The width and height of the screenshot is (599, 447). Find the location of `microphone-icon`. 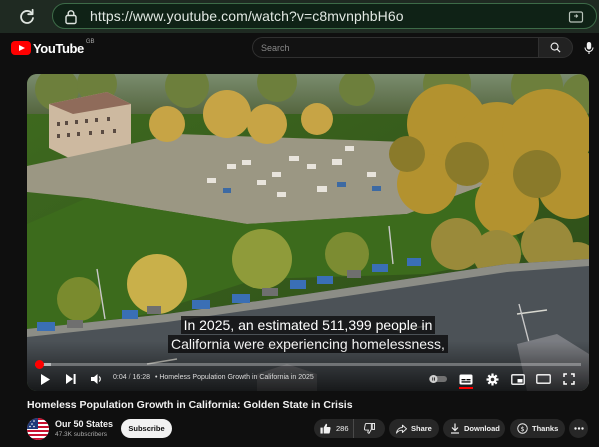

microphone-icon is located at coordinates (589, 48).